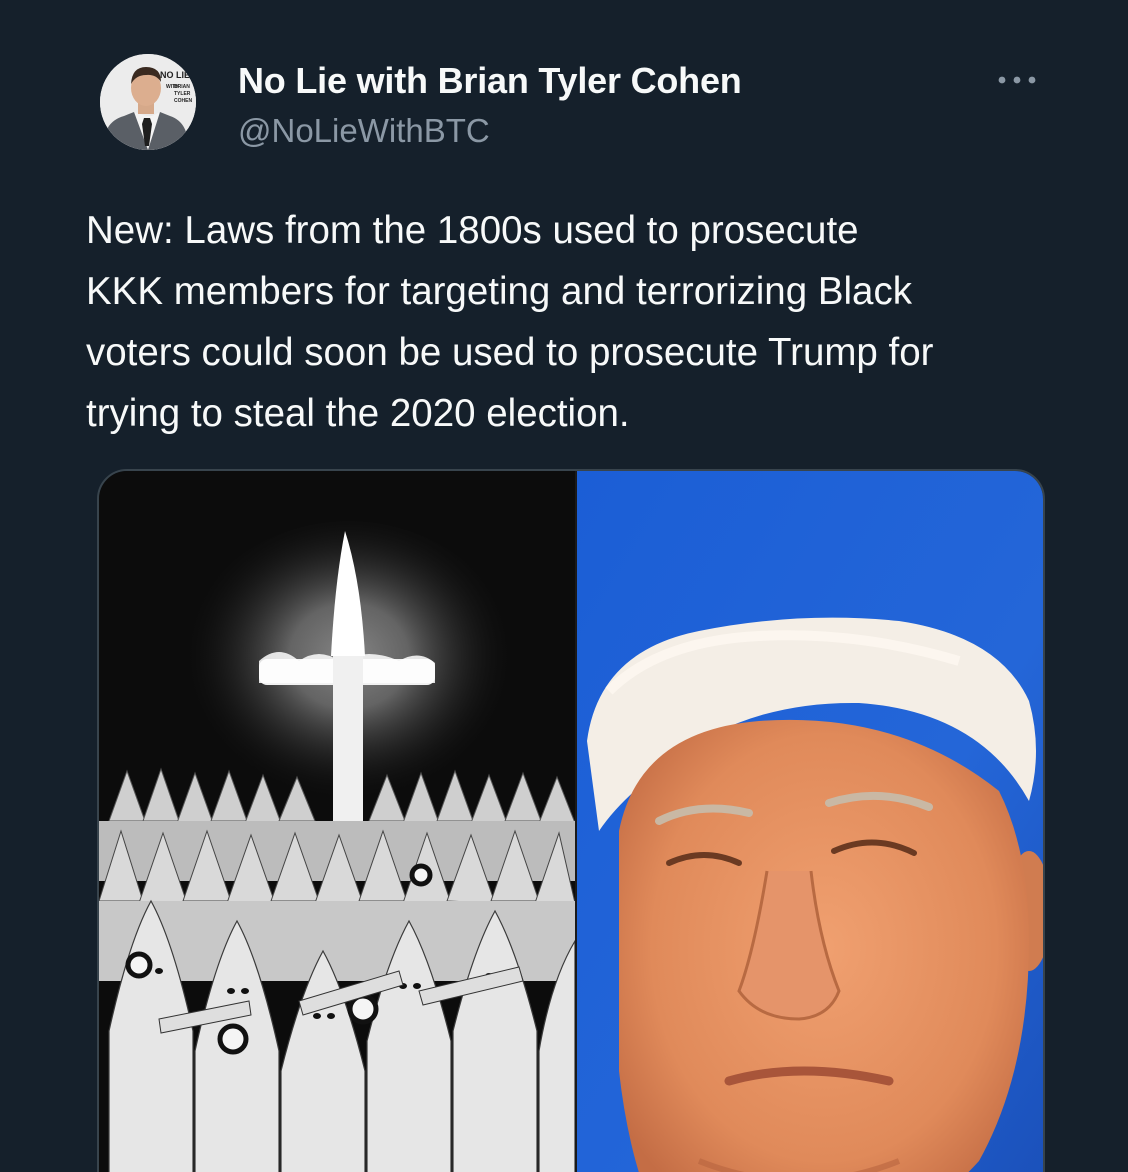 Image resolution: width=1128 pixels, height=1172 pixels. I want to click on more-options-button, so click(1017, 80).